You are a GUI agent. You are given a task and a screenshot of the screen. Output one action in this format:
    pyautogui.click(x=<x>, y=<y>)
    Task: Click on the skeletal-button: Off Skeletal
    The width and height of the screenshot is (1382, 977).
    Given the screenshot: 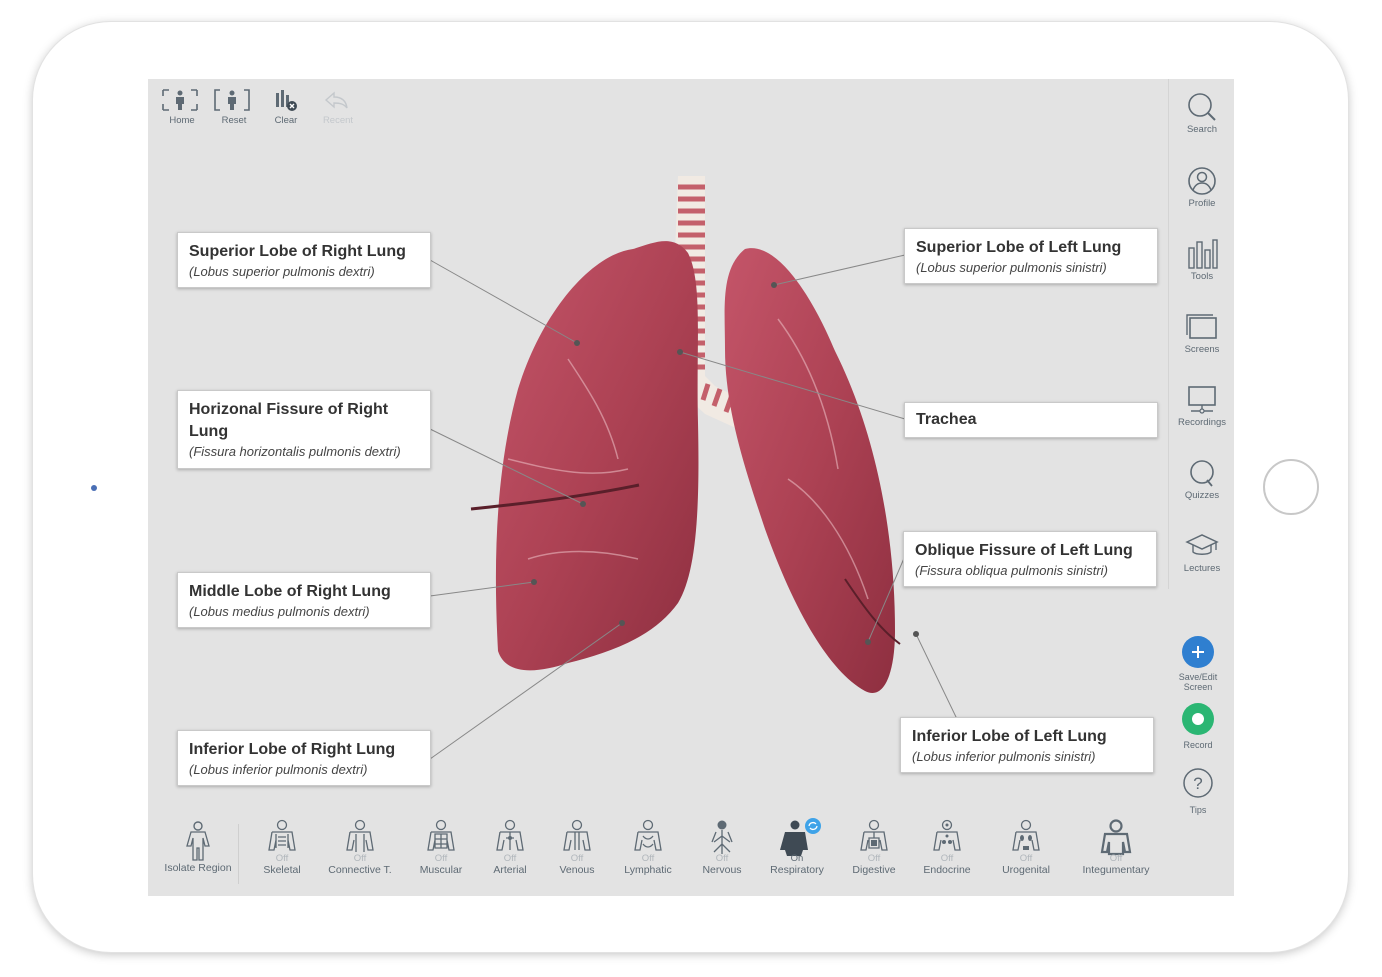 What is the action you would take?
    pyautogui.click(x=282, y=847)
    